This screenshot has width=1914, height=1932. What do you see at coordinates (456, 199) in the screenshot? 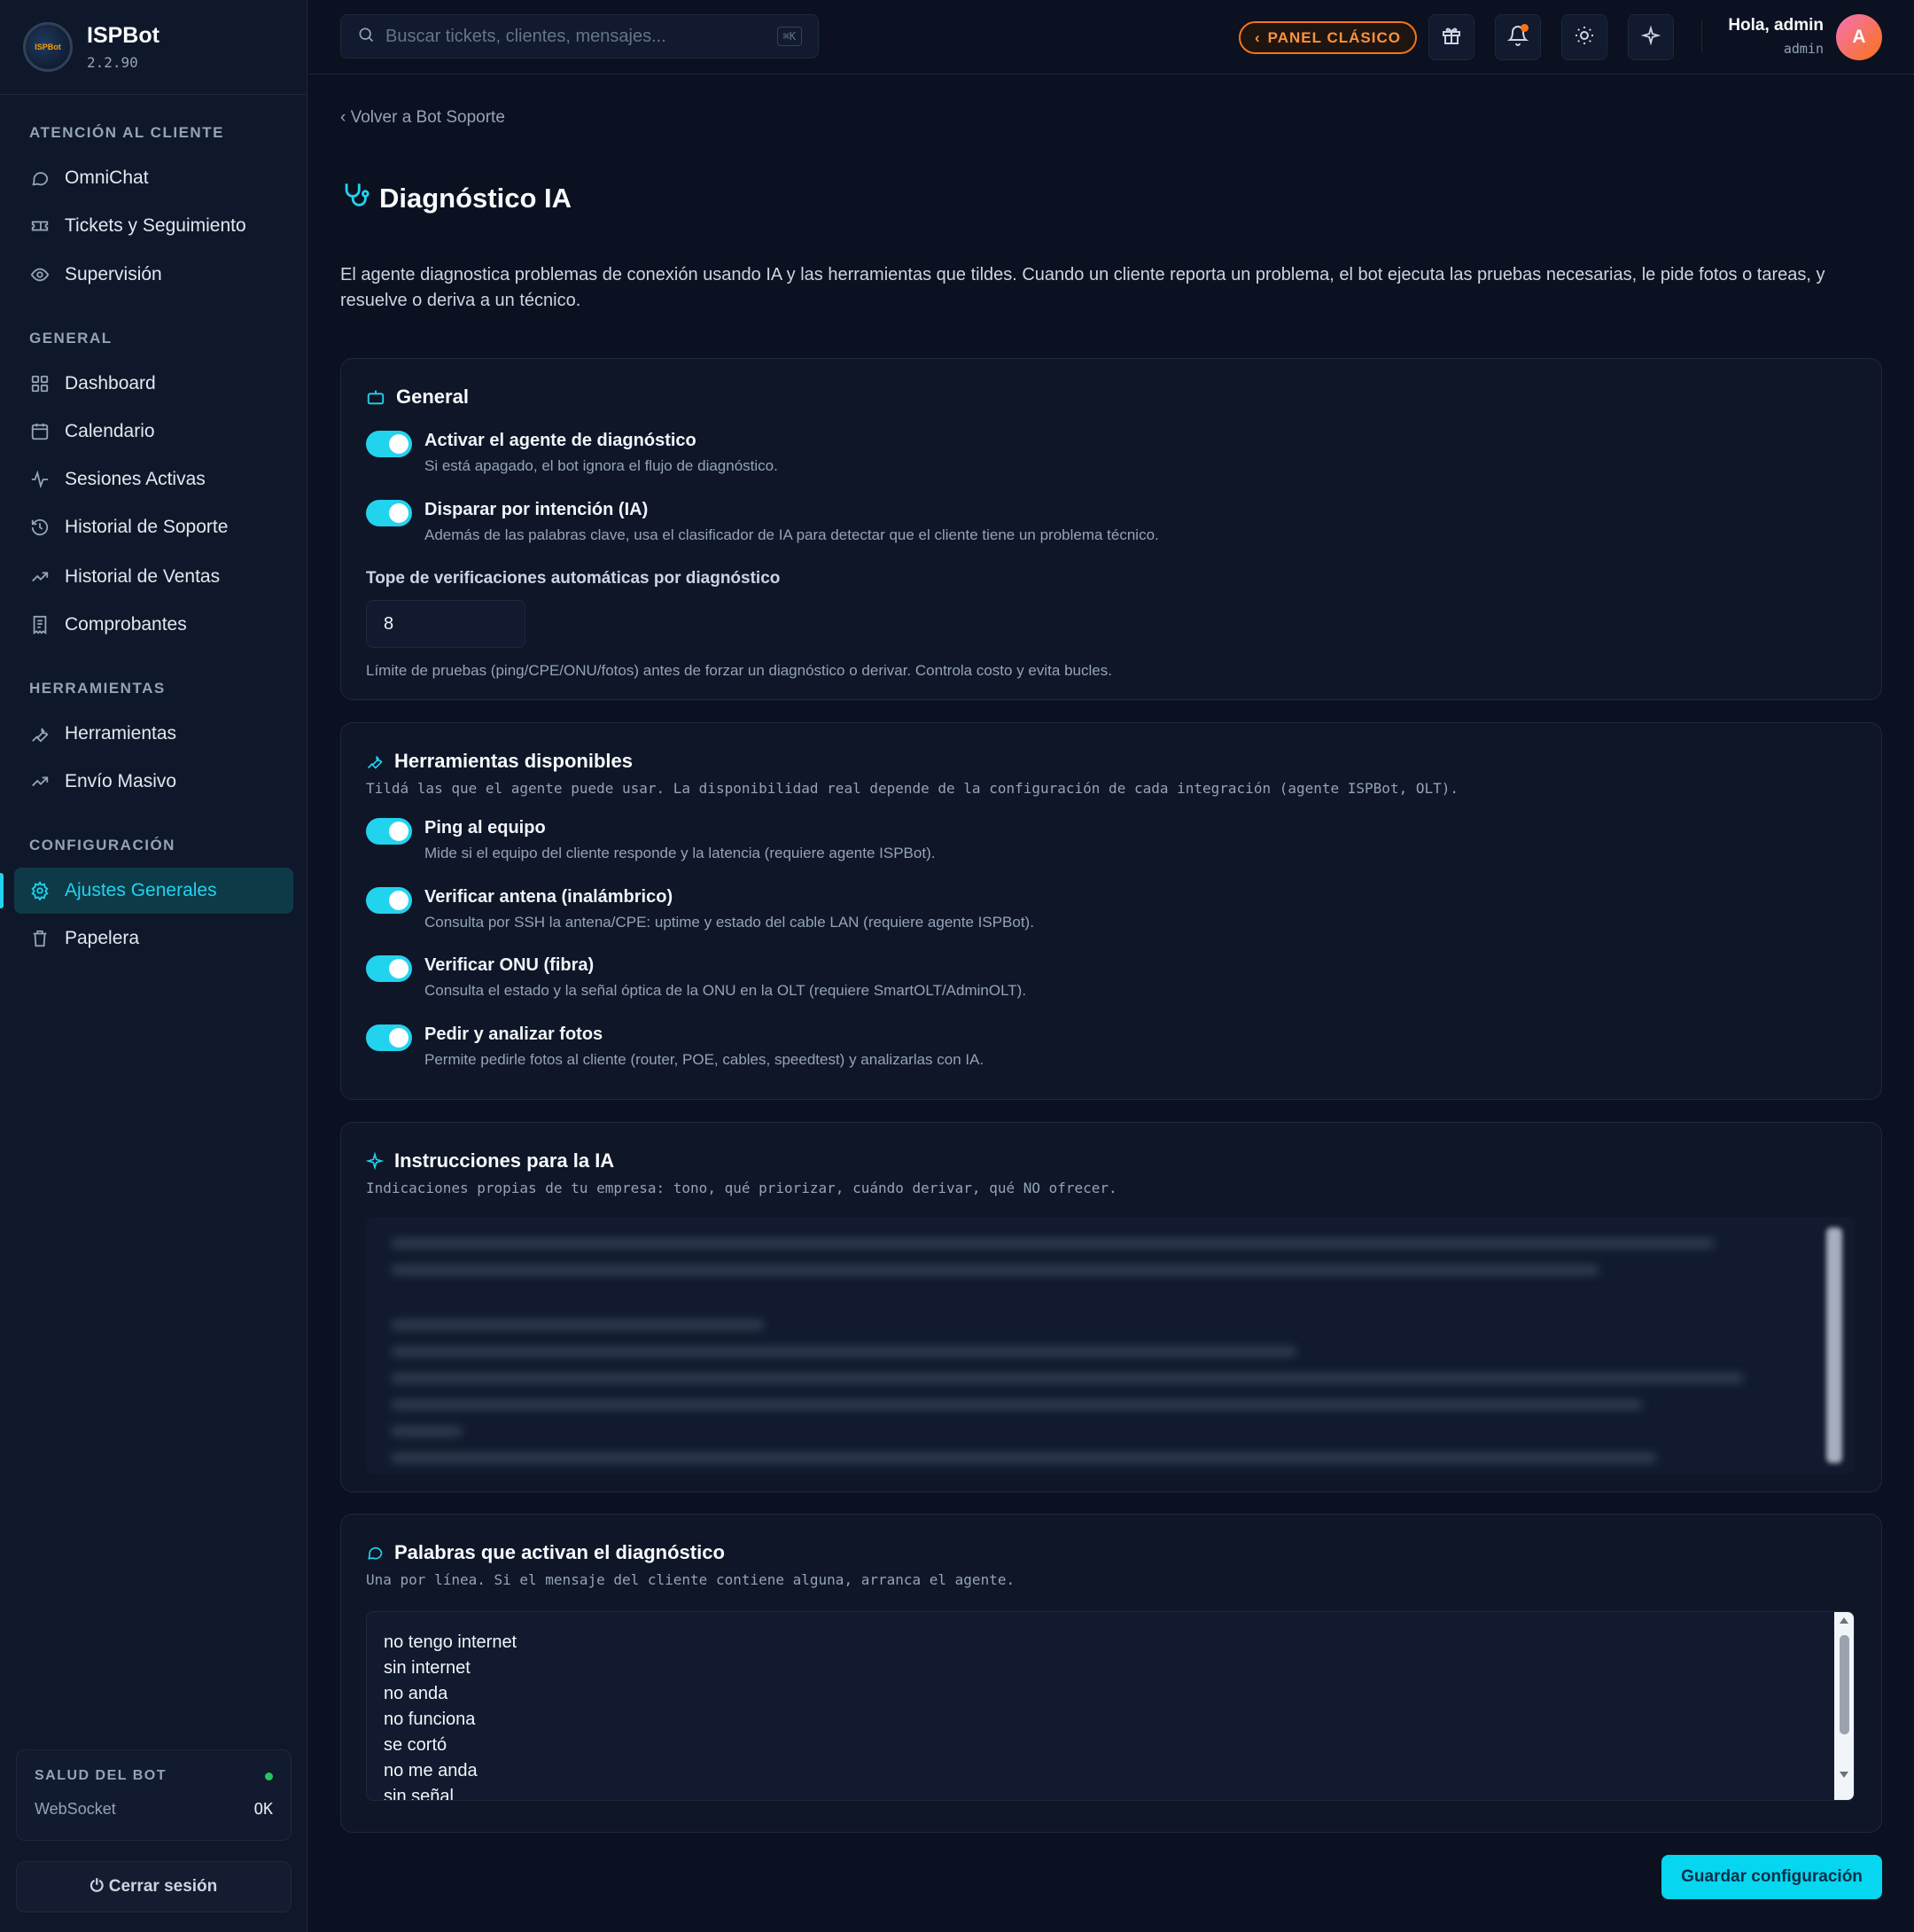
I see `page-title: Diagnóstico IA` at bounding box center [456, 199].